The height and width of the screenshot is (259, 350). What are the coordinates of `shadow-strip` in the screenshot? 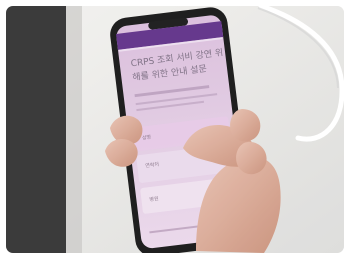 It's located at (74, 129).